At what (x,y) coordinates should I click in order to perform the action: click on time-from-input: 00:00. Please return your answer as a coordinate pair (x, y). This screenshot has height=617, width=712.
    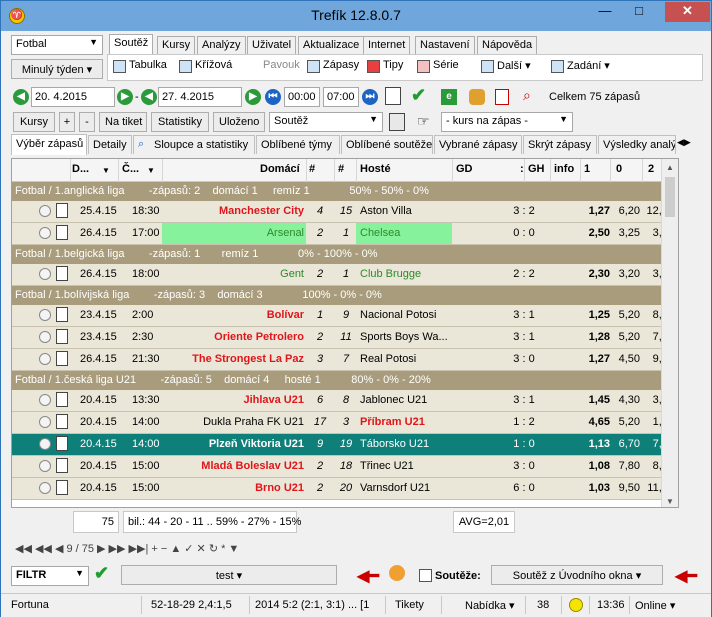
    Looking at the image, I should click on (302, 97).